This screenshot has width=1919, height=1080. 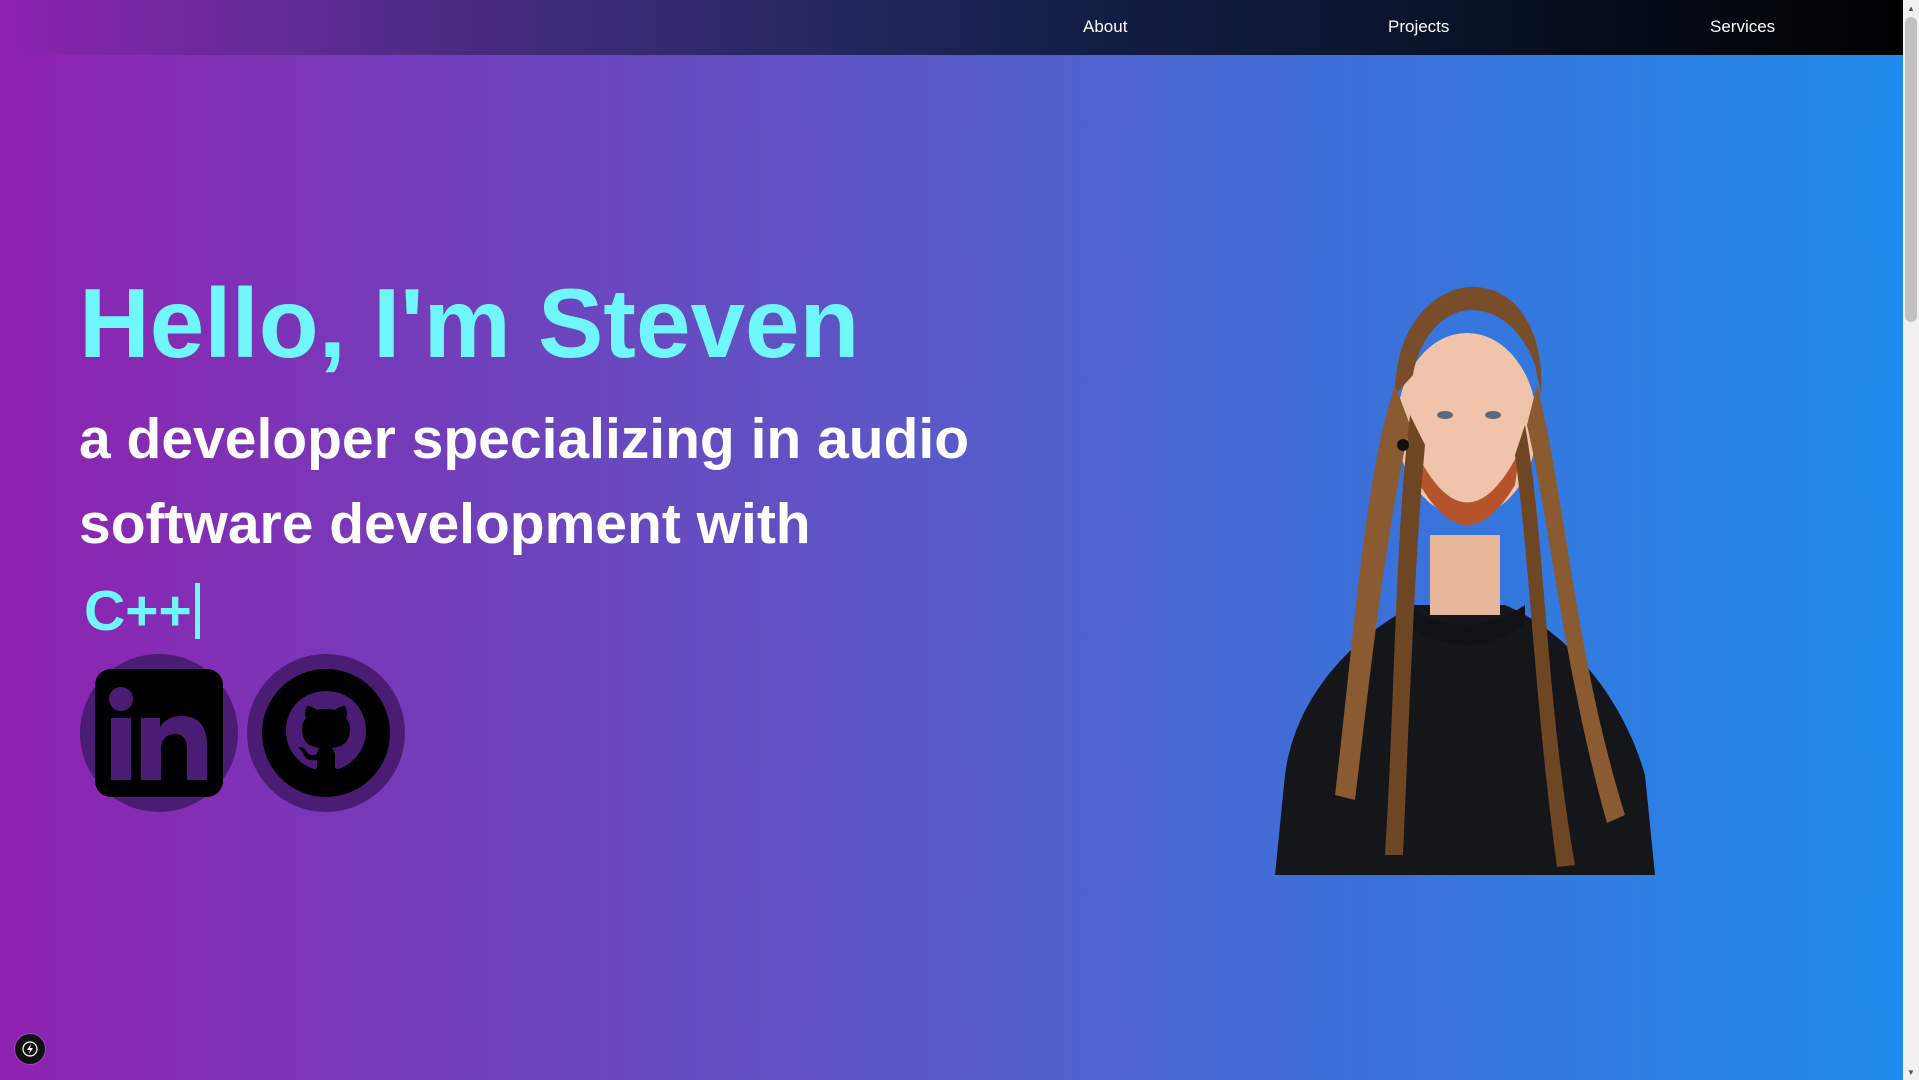 What do you see at coordinates (1742, 27) in the screenshot?
I see `nav-link-services: Services` at bounding box center [1742, 27].